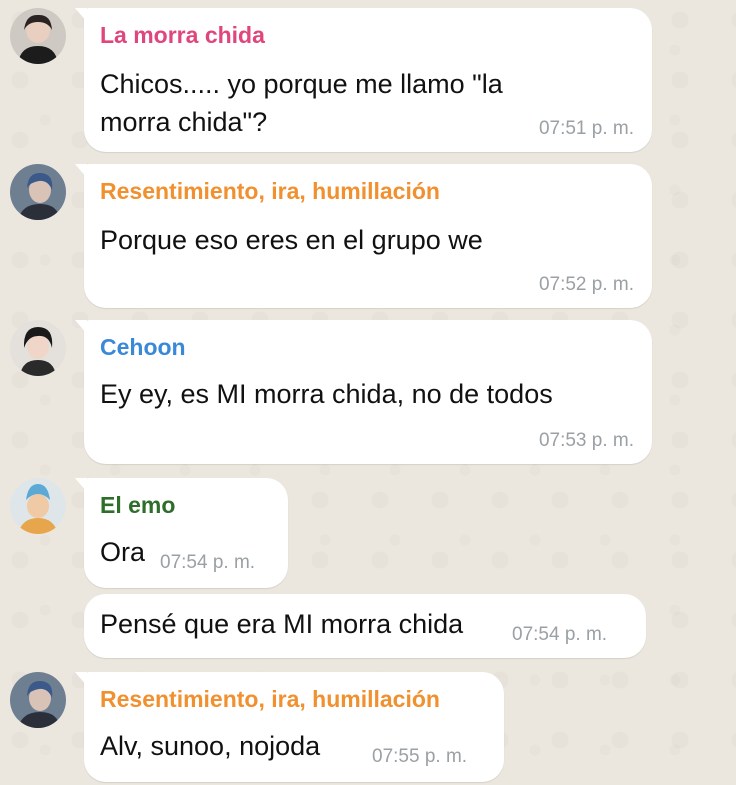 This screenshot has width=736, height=785. Describe the element at coordinates (184, 122) in the screenshot. I see `message-text: morra chida"?` at that location.